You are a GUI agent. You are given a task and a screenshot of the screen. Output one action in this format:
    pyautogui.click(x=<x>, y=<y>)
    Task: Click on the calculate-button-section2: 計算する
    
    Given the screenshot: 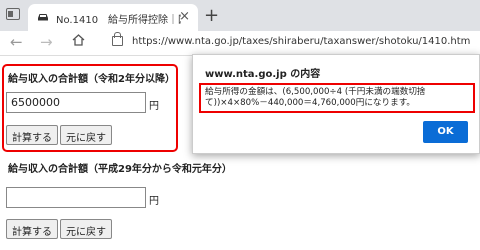 What is the action you would take?
    pyautogui.click(x=32, y=229)
    